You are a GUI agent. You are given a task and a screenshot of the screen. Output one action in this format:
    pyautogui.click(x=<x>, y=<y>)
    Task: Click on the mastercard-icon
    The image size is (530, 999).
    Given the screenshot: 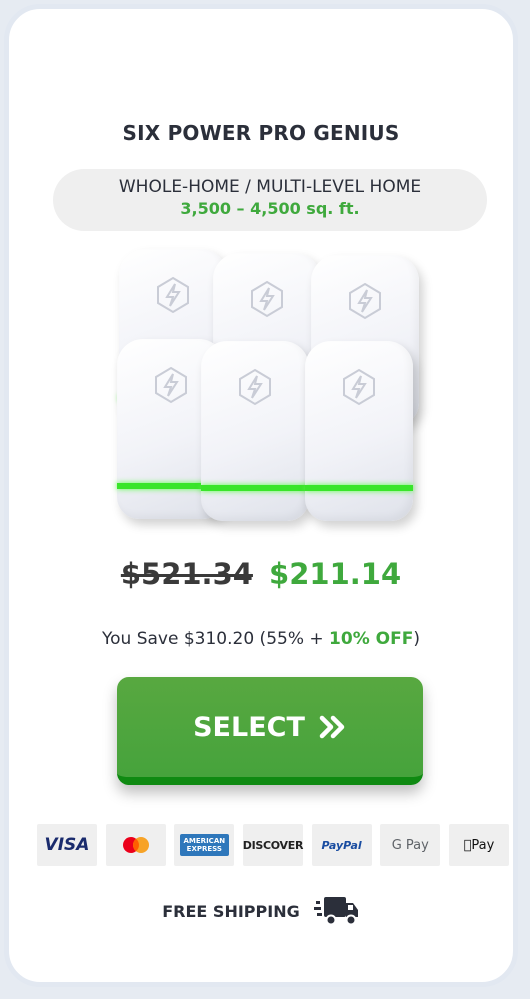 What is the action you would take?
    pyautogui.click(x=135, y=845)
    